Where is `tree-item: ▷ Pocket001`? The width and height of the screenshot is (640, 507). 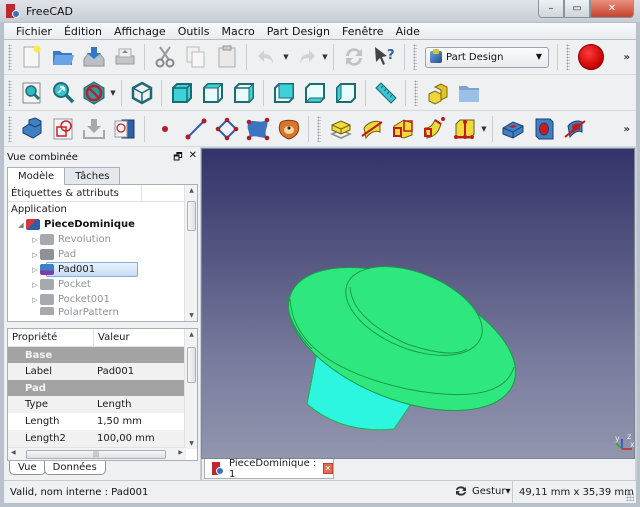
tree-item: ▷ Pocket001 is located at coordinates (102, 299).